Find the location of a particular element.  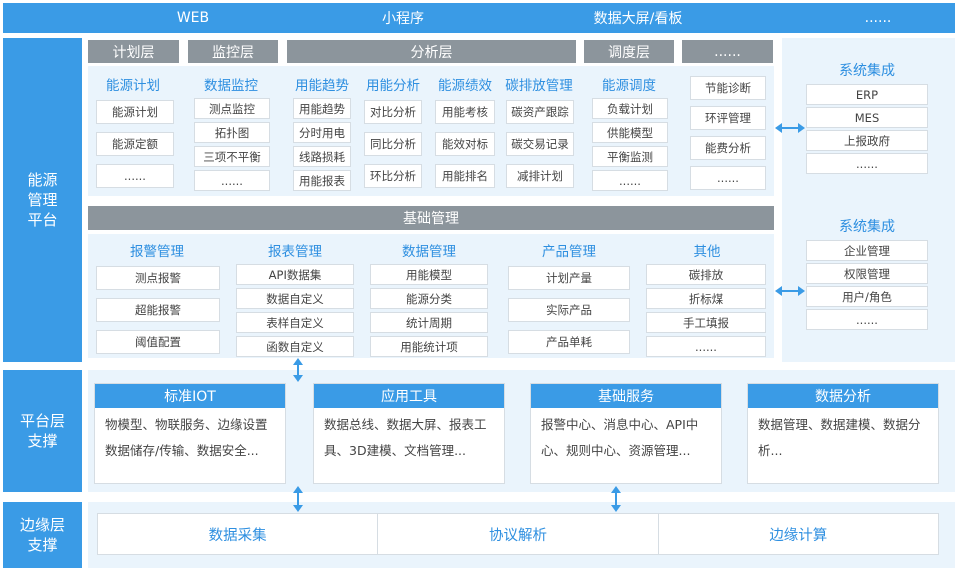

vertical-arrow-energy-platform is located at coordinates (298, 370).